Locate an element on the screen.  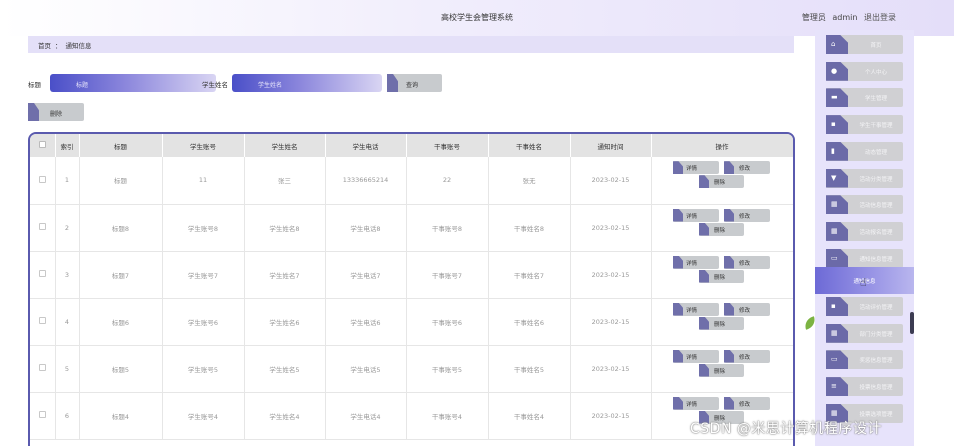
breadcrumb-home: 首页 is located at coordinates (44, 46).